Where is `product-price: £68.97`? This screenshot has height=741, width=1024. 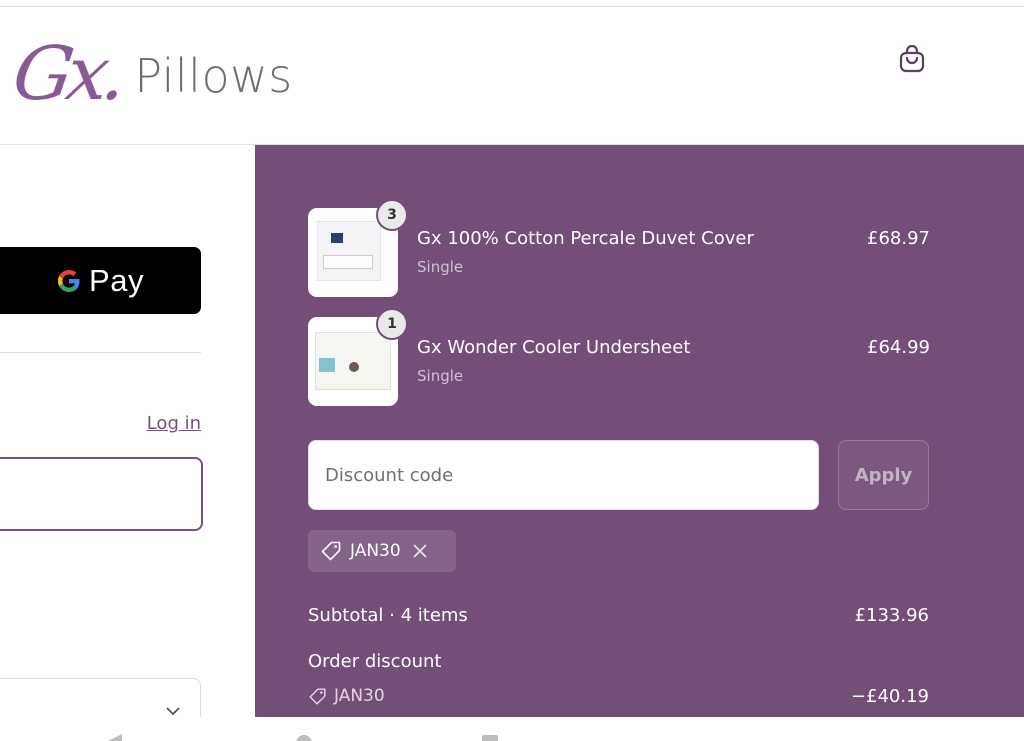 product-price: £68.97 is located at coordinates (898, 238).